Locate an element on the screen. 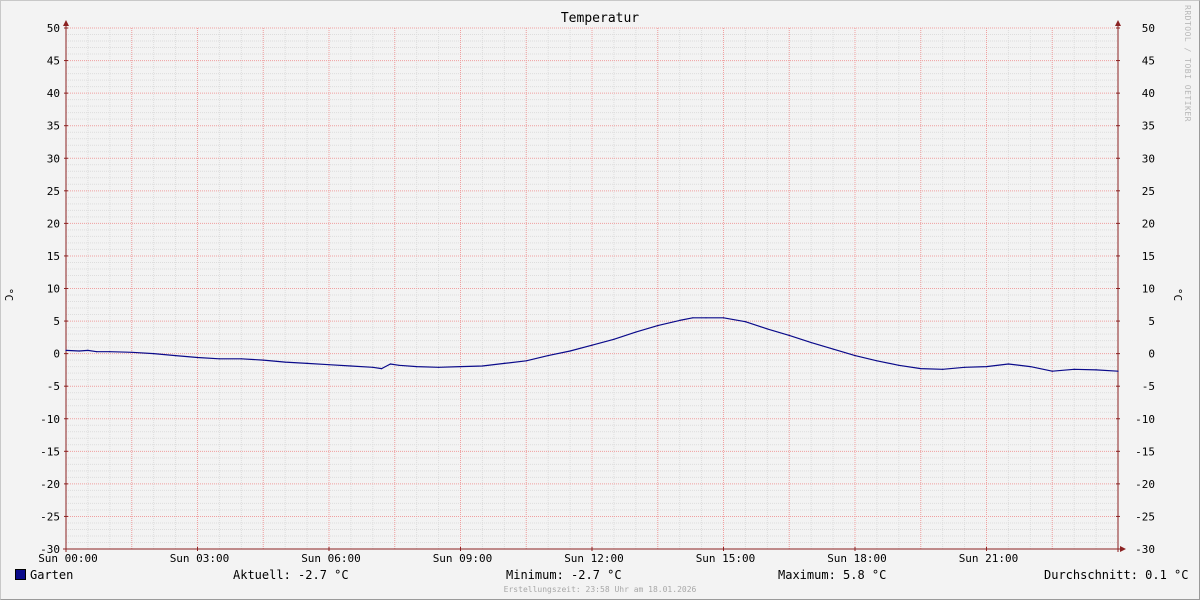 This screenshot has width=1200, height=600. y-tick-label-left: 40 is located at coordinates (53, 93).